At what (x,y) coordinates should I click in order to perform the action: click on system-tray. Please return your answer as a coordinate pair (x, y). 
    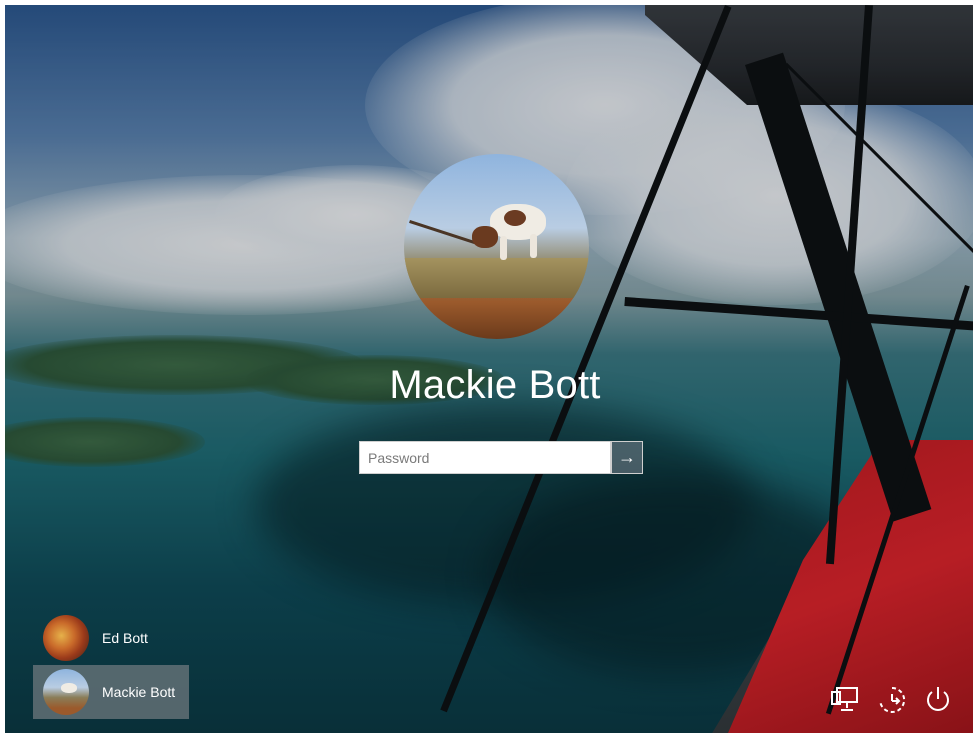
    Looking at the image, I should click on (892, 700).